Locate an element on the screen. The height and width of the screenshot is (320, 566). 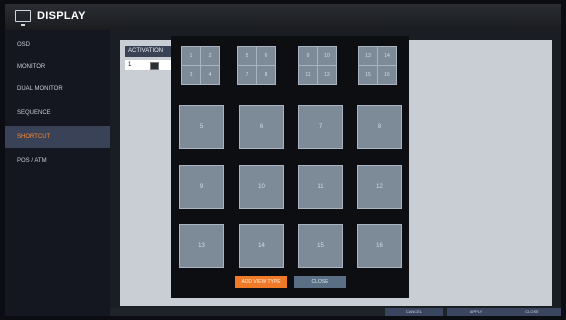
quad-cell: 13 is located at coordinates (368, 56).